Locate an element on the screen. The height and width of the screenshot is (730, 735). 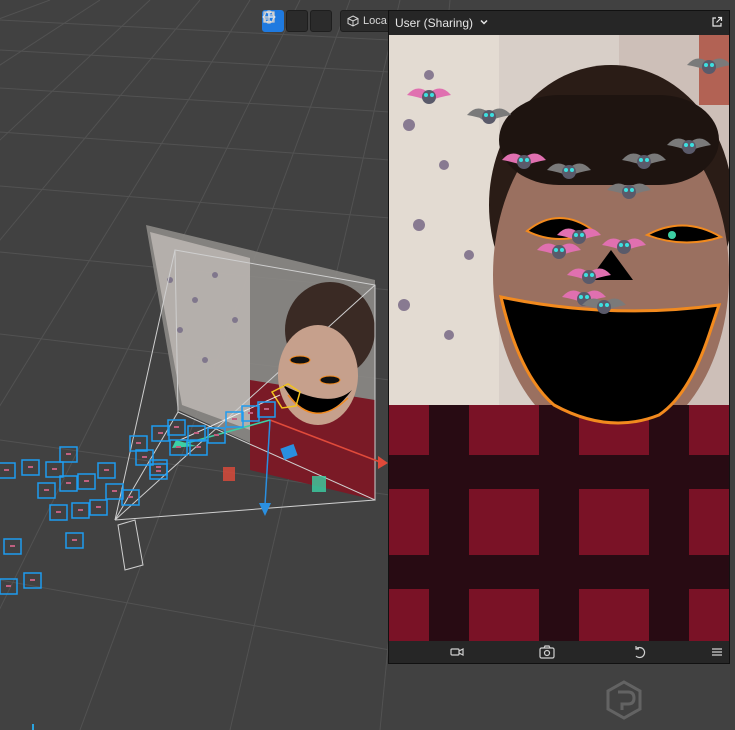
hamburger-menu-icon is located at coordinates (717, 652).